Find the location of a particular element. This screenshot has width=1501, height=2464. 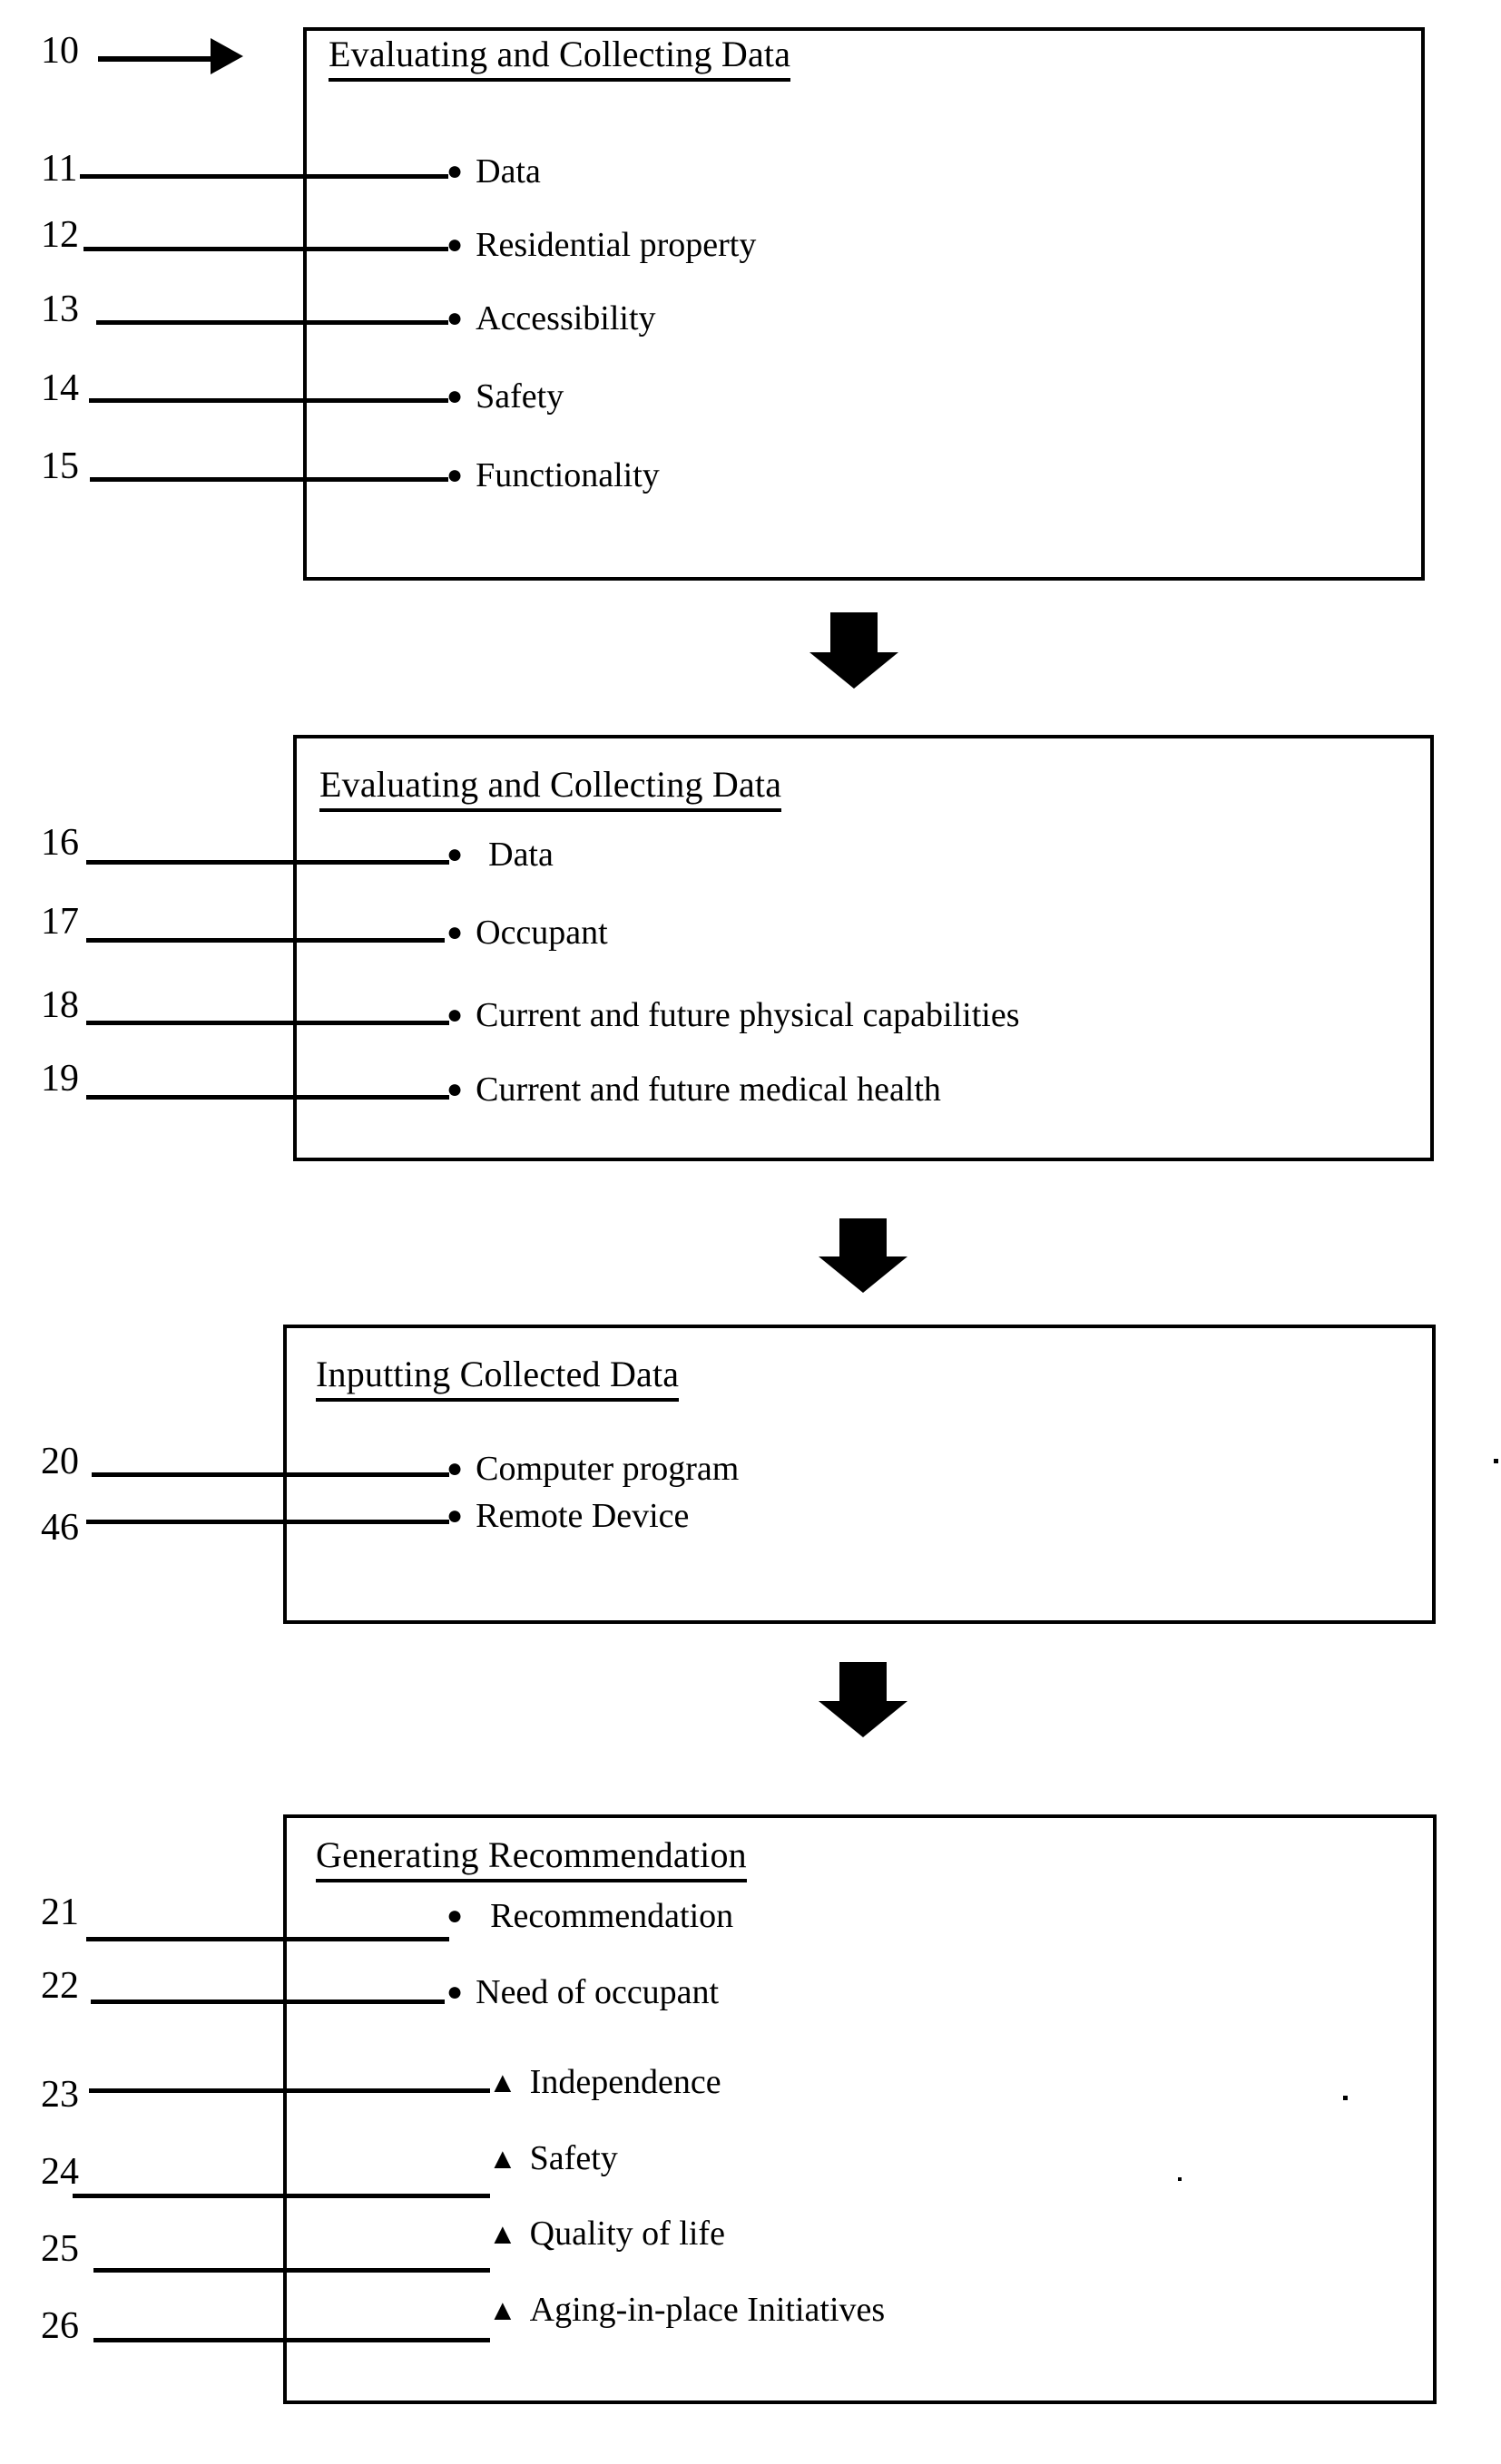

list-item: ● Remote Device is located at coordinates (567, 1516).